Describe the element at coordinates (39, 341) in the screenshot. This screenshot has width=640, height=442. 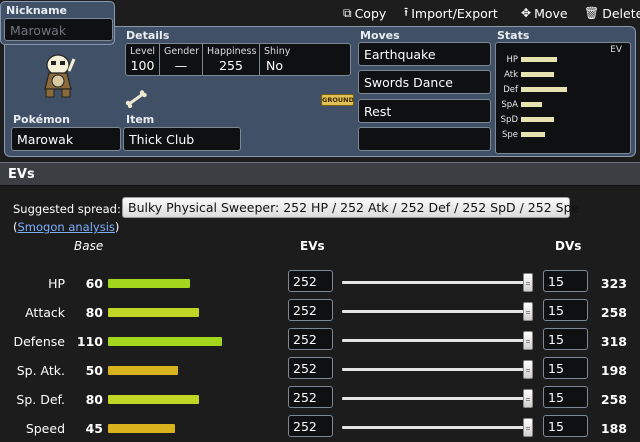
I see `stat-name: Defense` at that location.